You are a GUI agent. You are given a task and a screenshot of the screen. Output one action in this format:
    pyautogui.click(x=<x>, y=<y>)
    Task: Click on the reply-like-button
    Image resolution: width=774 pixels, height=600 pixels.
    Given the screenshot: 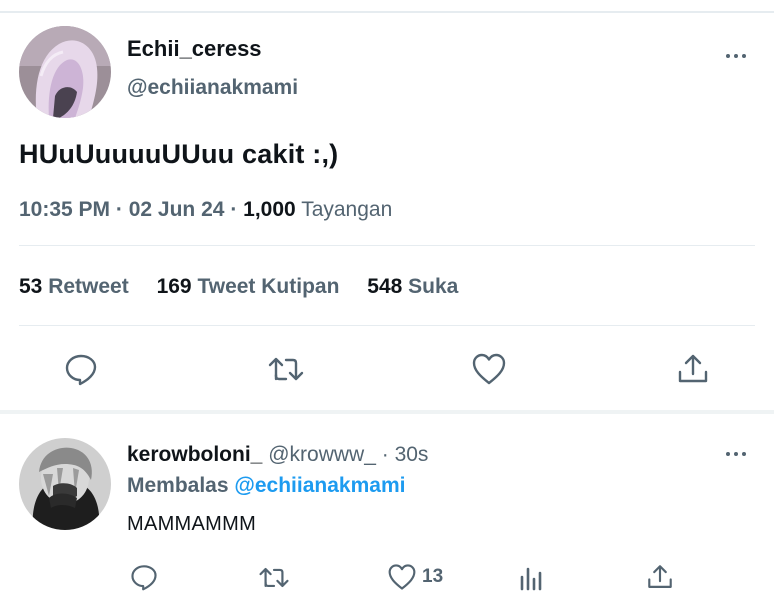 What is the action you would take?
    pyautogui.click(x=402, y=577)
    